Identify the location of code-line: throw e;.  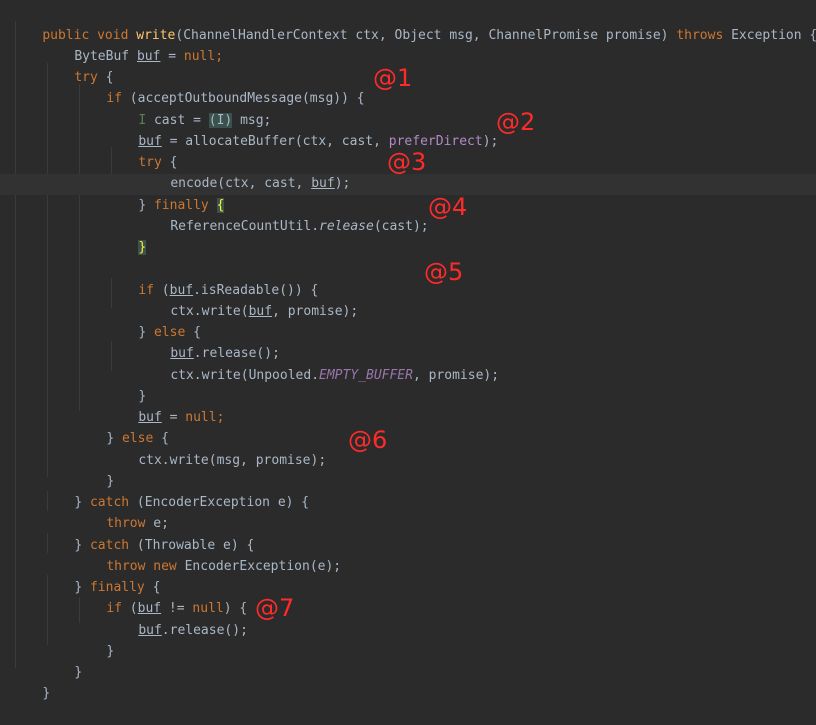
(122, 511).